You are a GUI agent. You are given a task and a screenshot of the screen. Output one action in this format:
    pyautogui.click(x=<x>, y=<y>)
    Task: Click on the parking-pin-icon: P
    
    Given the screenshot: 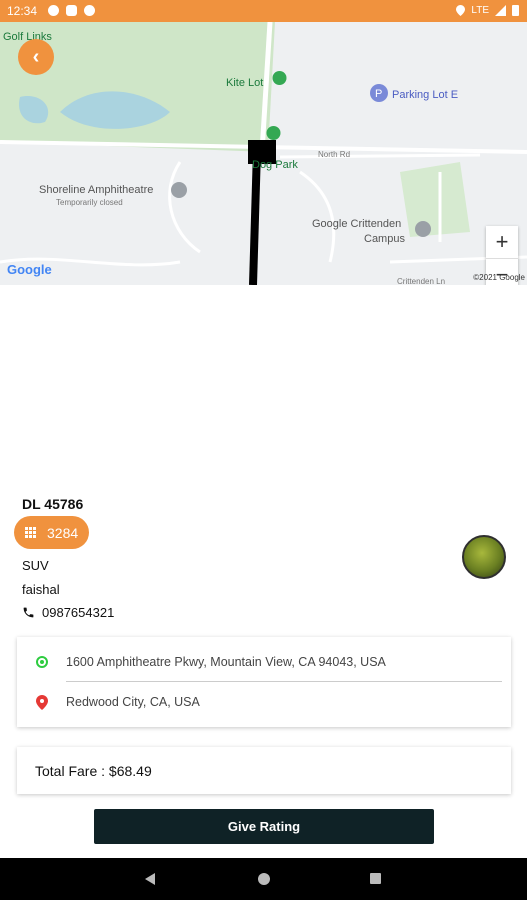 What is the action you would take?
    pyautogui.click(x=379, y=93)
    